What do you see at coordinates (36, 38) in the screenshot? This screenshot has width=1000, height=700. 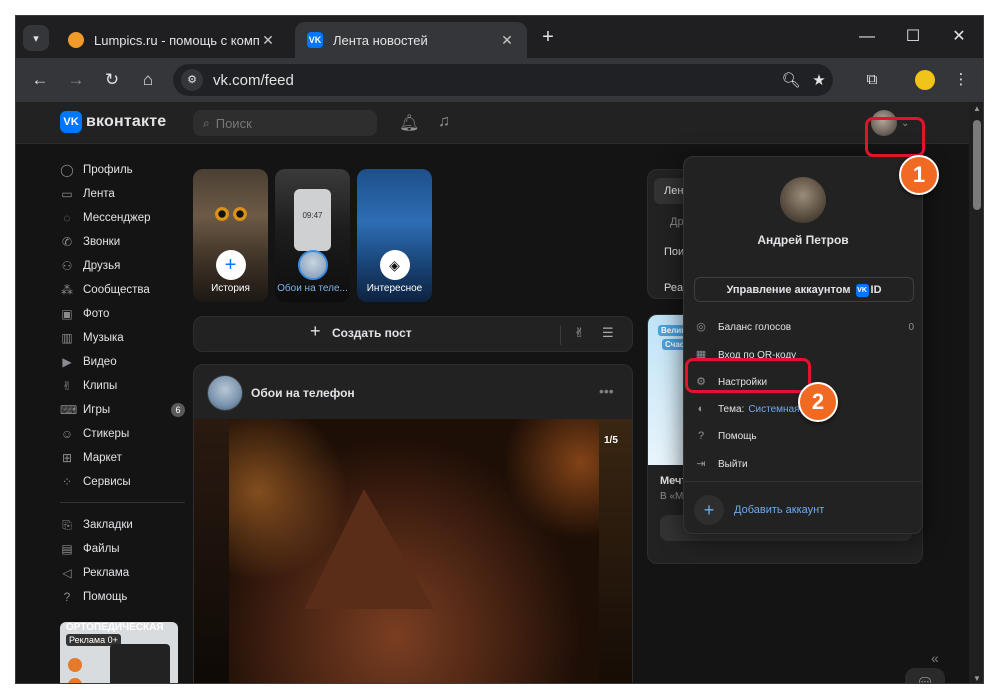 I see `tab-search-button: ▾` at bounding box center [36, 38].